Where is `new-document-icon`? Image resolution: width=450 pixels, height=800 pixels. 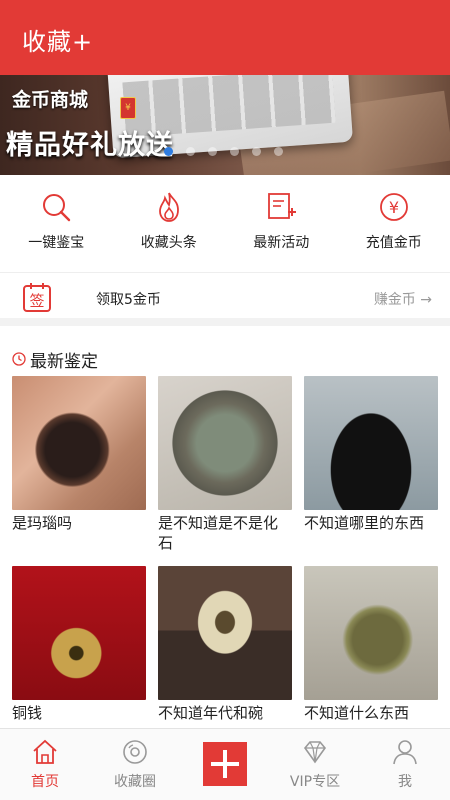 new-document-icon is located at coordinates (282, 206).